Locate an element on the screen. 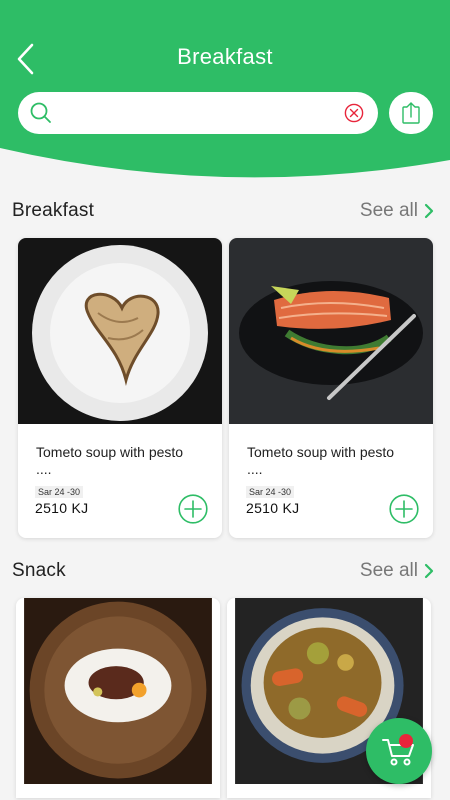  section-title: Breakfast is located at coordinates (53, 210).